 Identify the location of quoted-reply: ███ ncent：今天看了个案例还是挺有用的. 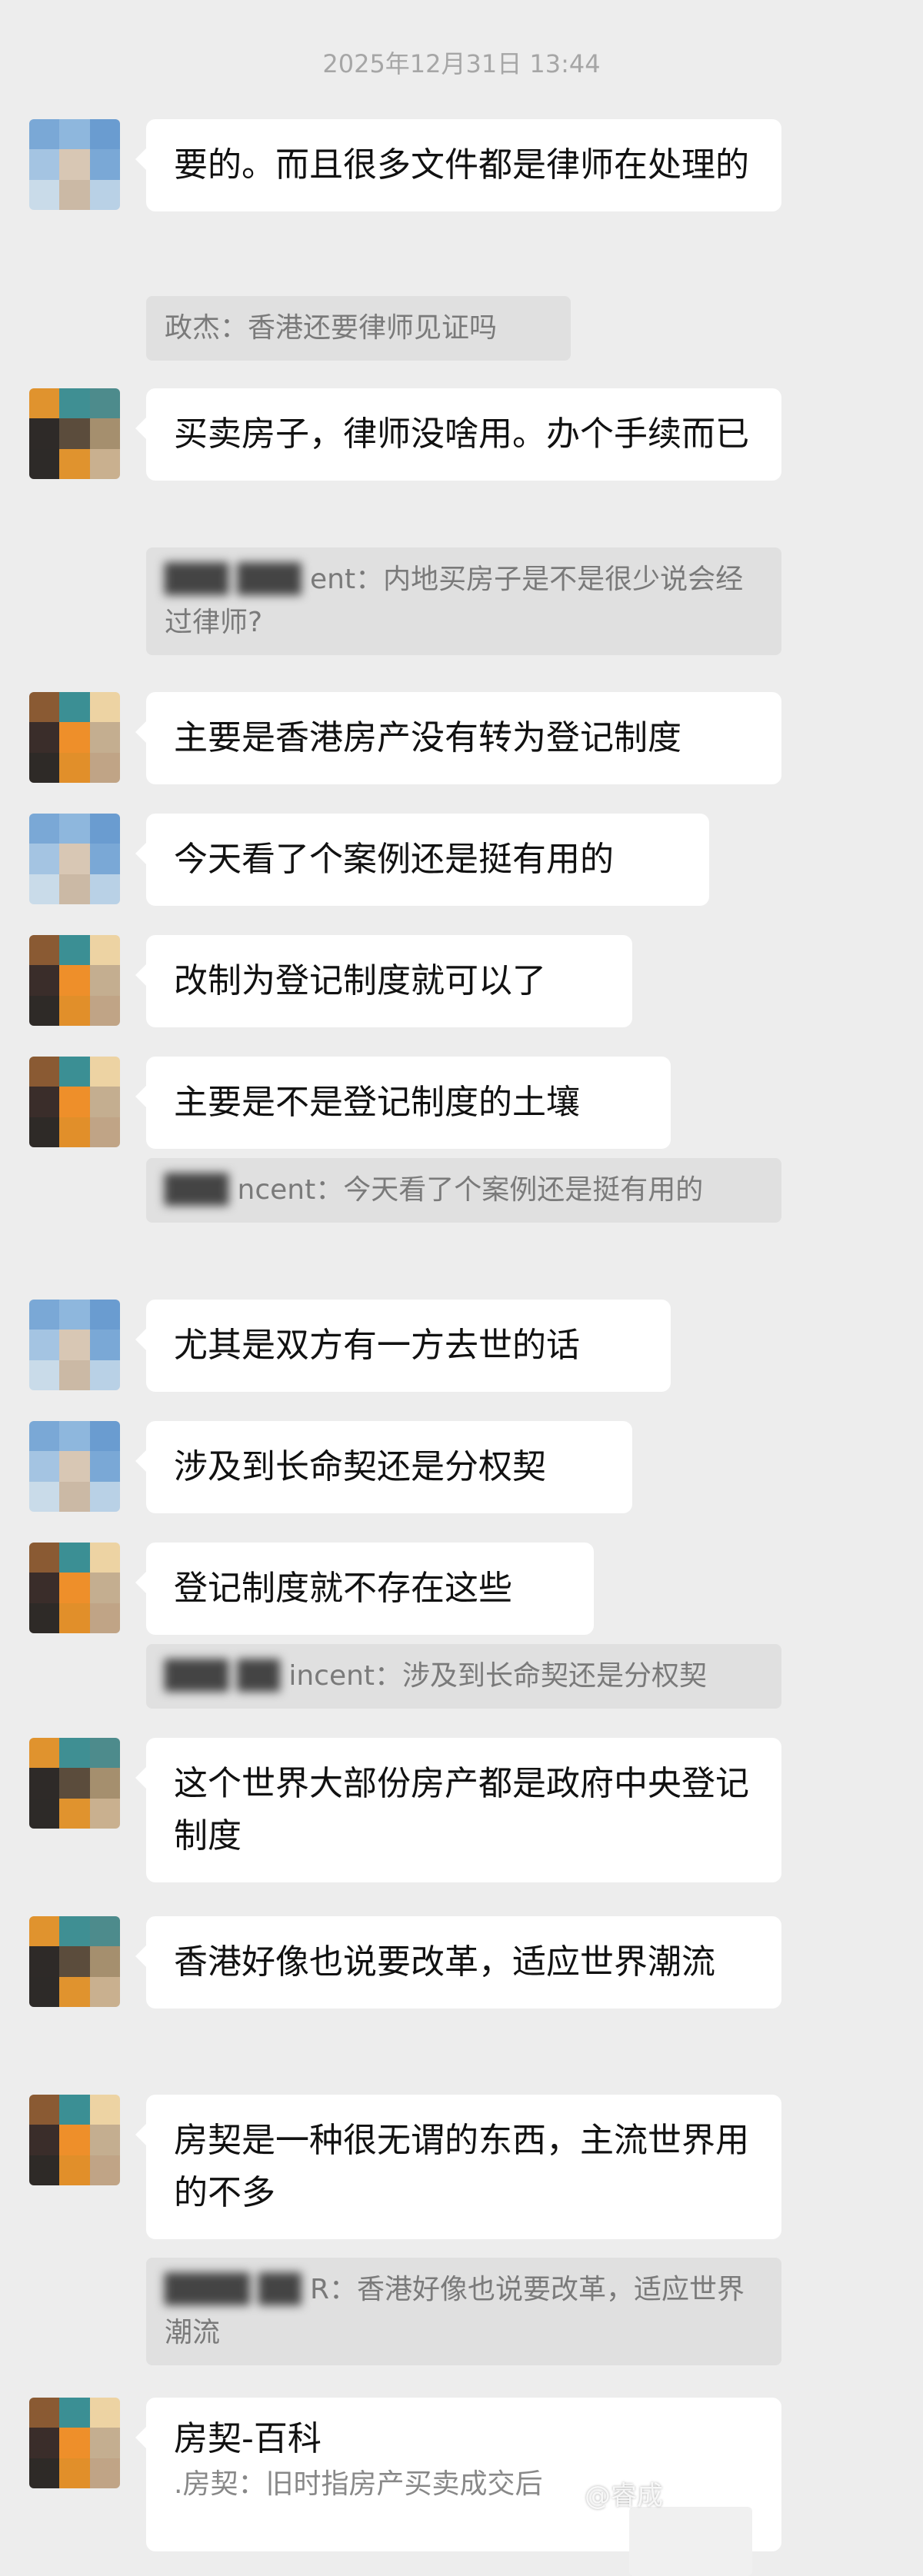
(464, 1190).